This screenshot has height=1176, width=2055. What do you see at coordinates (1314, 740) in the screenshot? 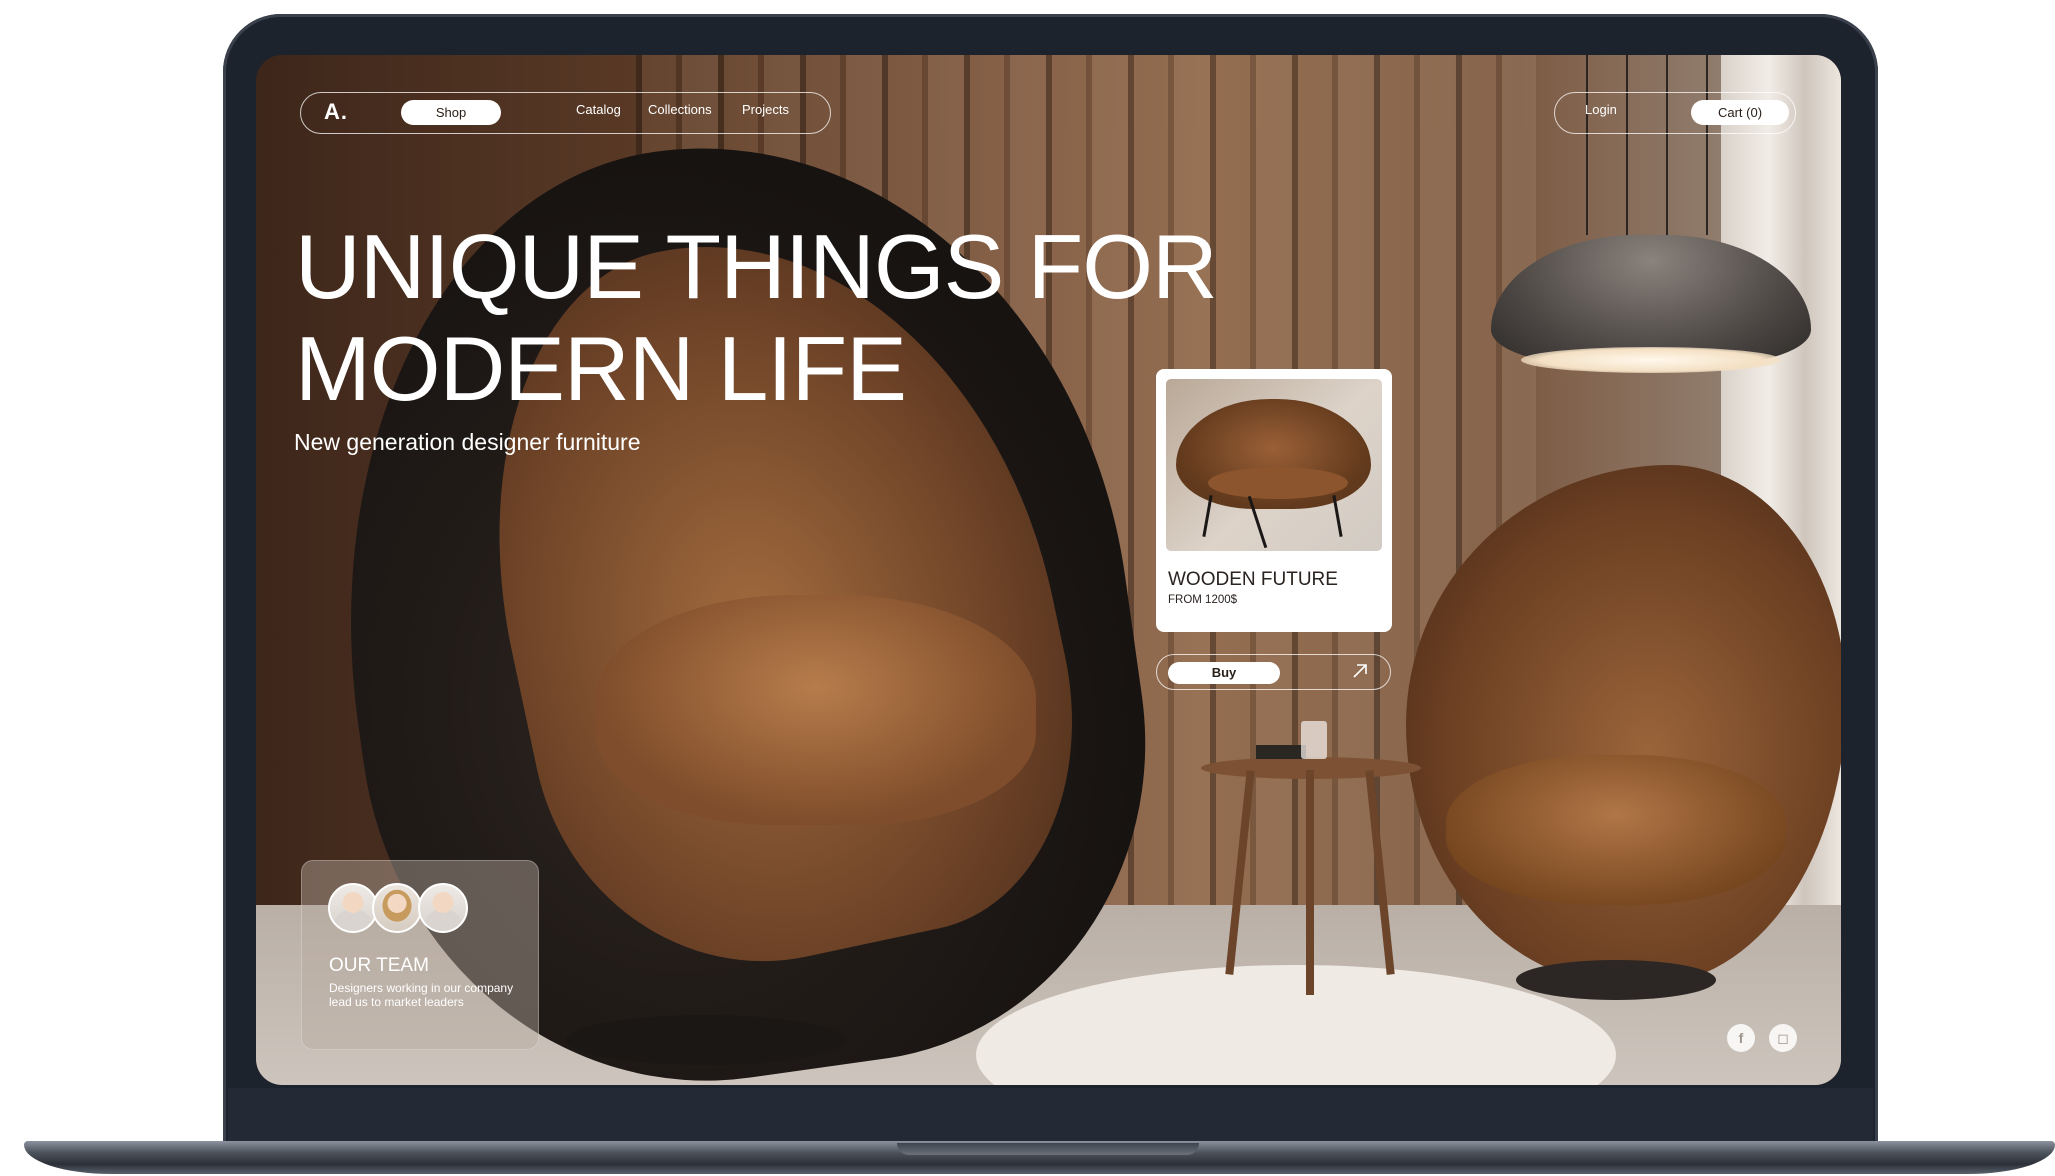
I see `glass` at bounding box center [1314, 740].